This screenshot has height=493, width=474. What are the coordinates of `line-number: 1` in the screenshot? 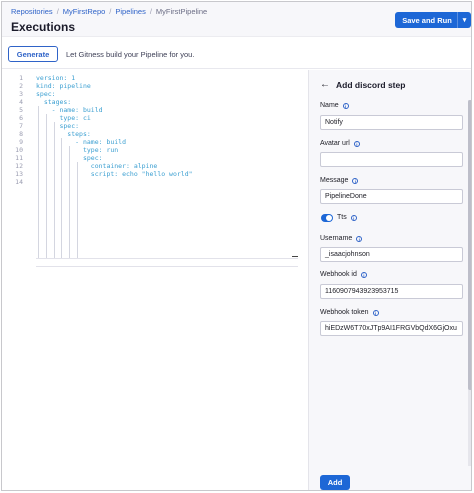 It's located at (21, 78).